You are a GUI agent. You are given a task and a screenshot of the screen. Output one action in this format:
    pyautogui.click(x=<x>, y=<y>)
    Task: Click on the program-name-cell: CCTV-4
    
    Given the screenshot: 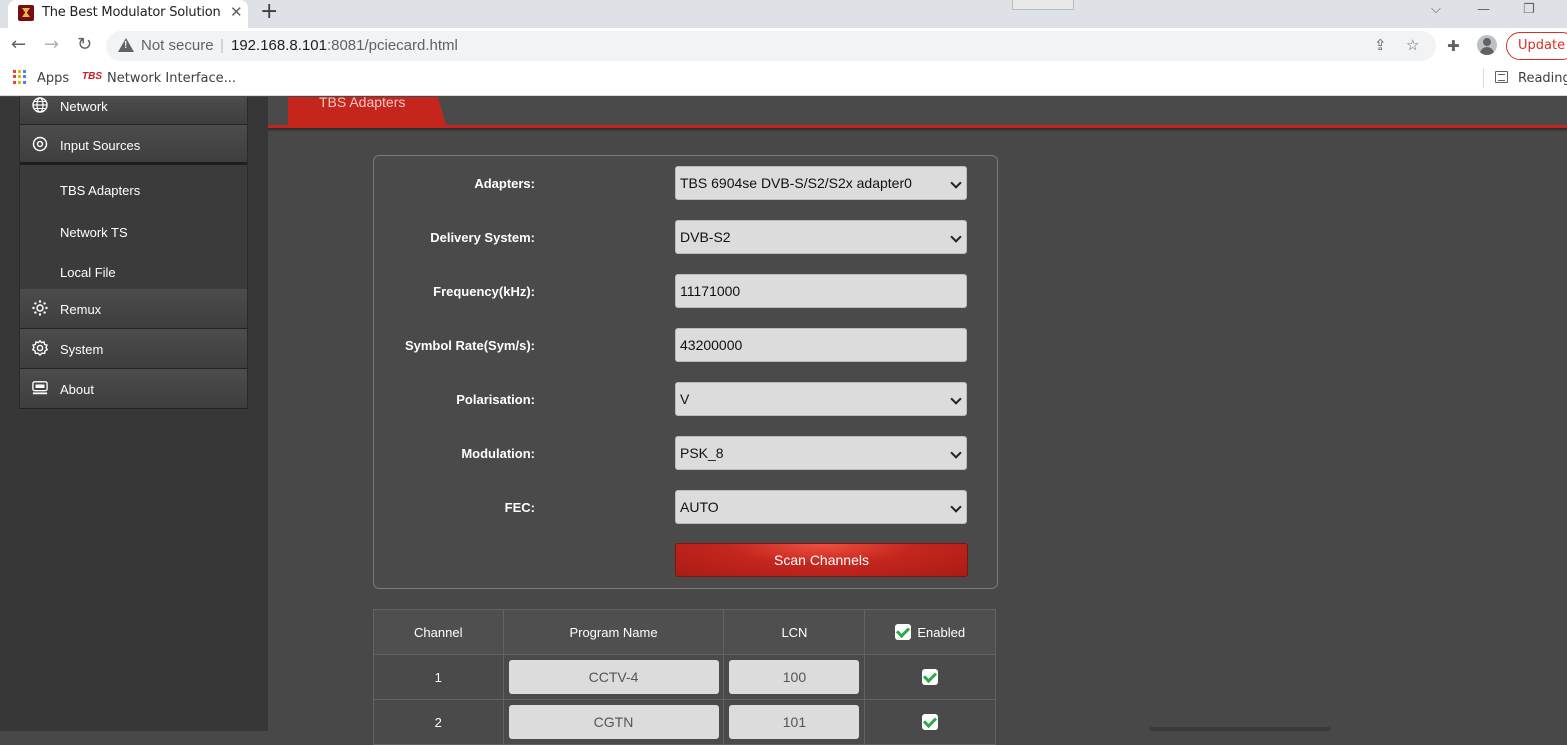 What is the action you would take?
    pyautogui.click(x=613, y=677)
    